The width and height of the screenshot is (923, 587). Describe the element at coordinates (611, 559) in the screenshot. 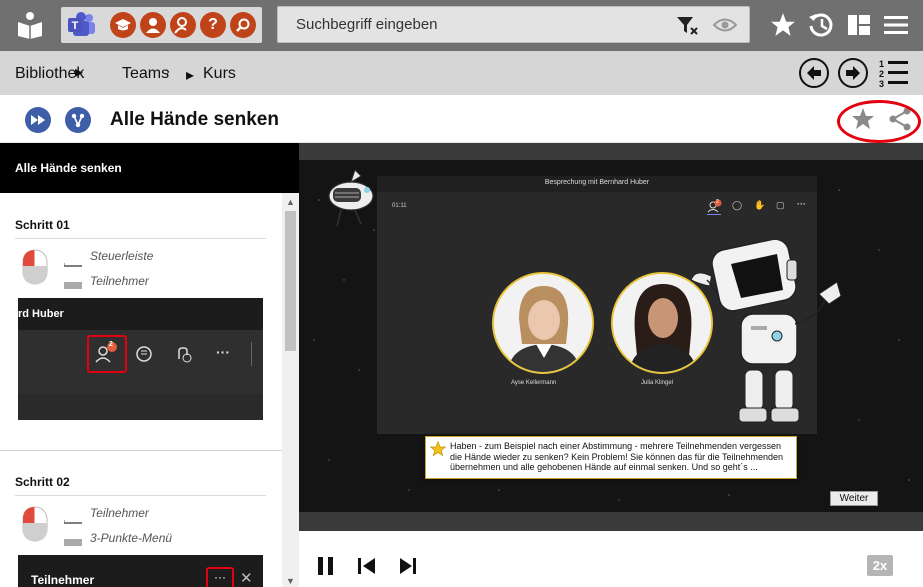

I see `player-controls: 2x` at that location.